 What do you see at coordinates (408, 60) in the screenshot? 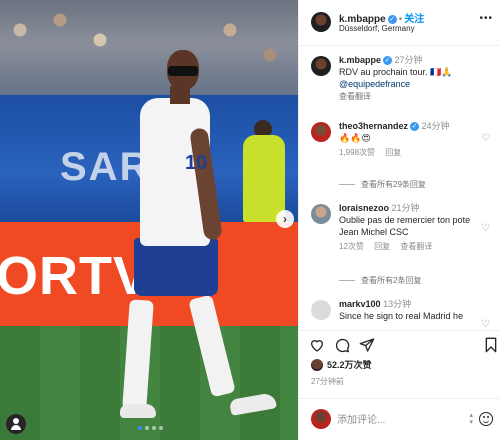
I see `caption-time: 27分钟` at bounding box center [408, 60].